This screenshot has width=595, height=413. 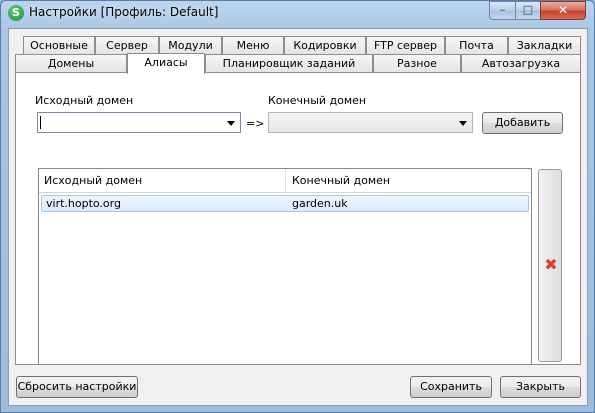 What do you see at coordinates (59, 45) in the screenshot?
I see `tab-osnovnye: Основные` at bounding box center [59, 45].